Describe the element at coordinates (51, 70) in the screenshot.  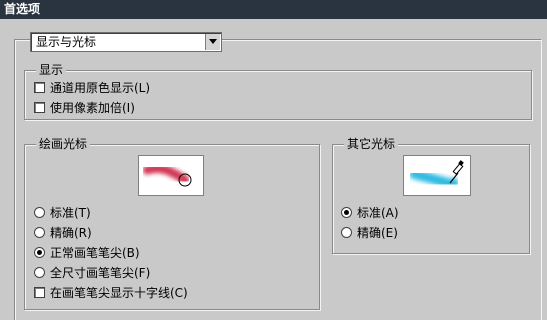
I see `display-group-title: 显示` at that location.